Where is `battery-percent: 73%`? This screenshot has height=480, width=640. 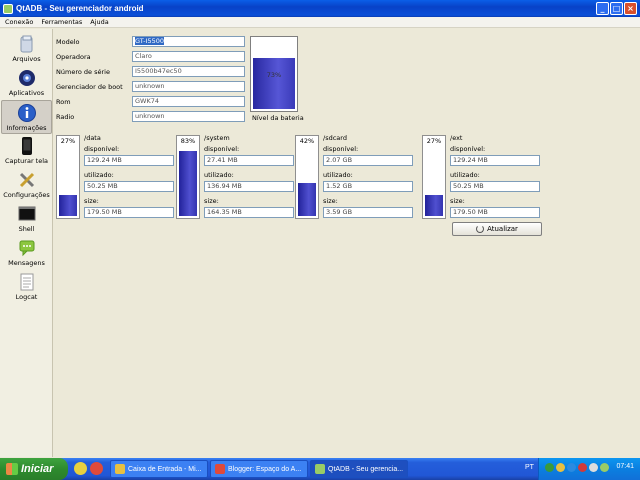 battery-percent: 73% is located at coordinates (274, 75).